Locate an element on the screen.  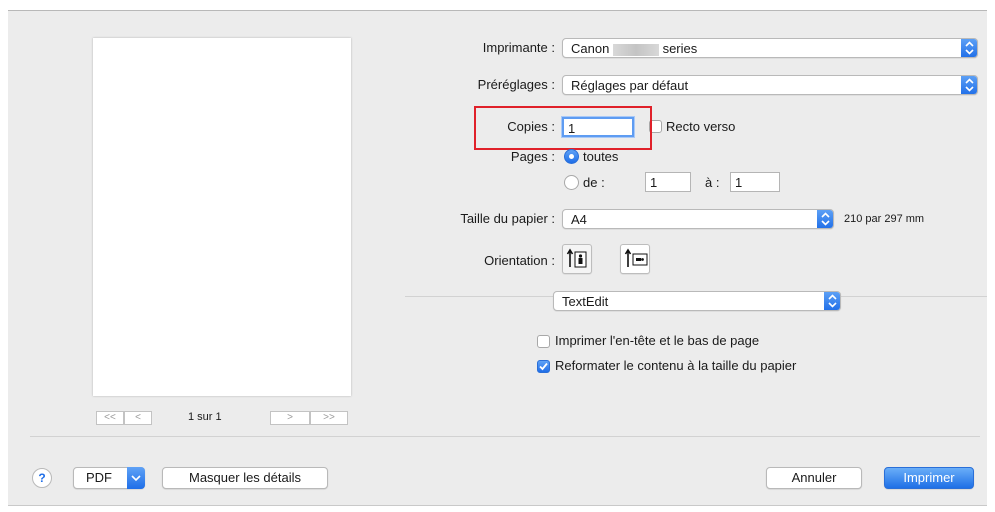
landscape-orientation-button is located at coordinates (635, 259).